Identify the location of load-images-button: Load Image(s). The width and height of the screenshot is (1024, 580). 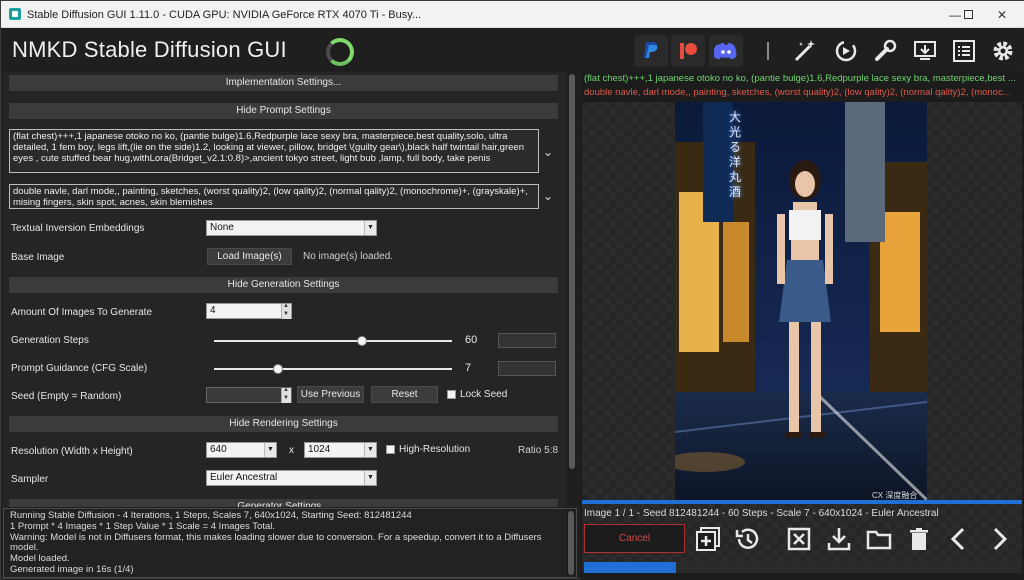
(249, 256).